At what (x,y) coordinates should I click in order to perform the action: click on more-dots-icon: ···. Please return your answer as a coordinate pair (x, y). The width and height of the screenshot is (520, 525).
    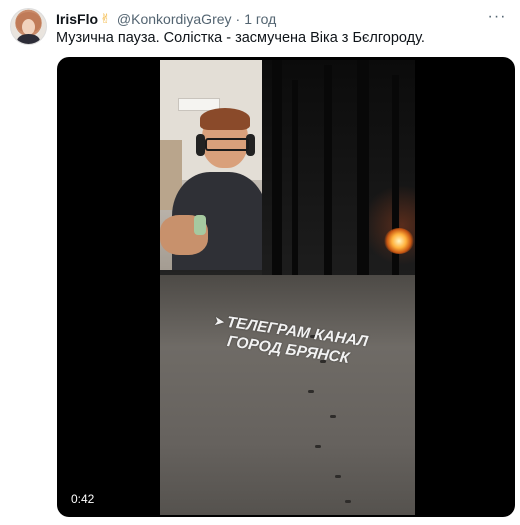
    Looking at the image, I should click on (497, 17).